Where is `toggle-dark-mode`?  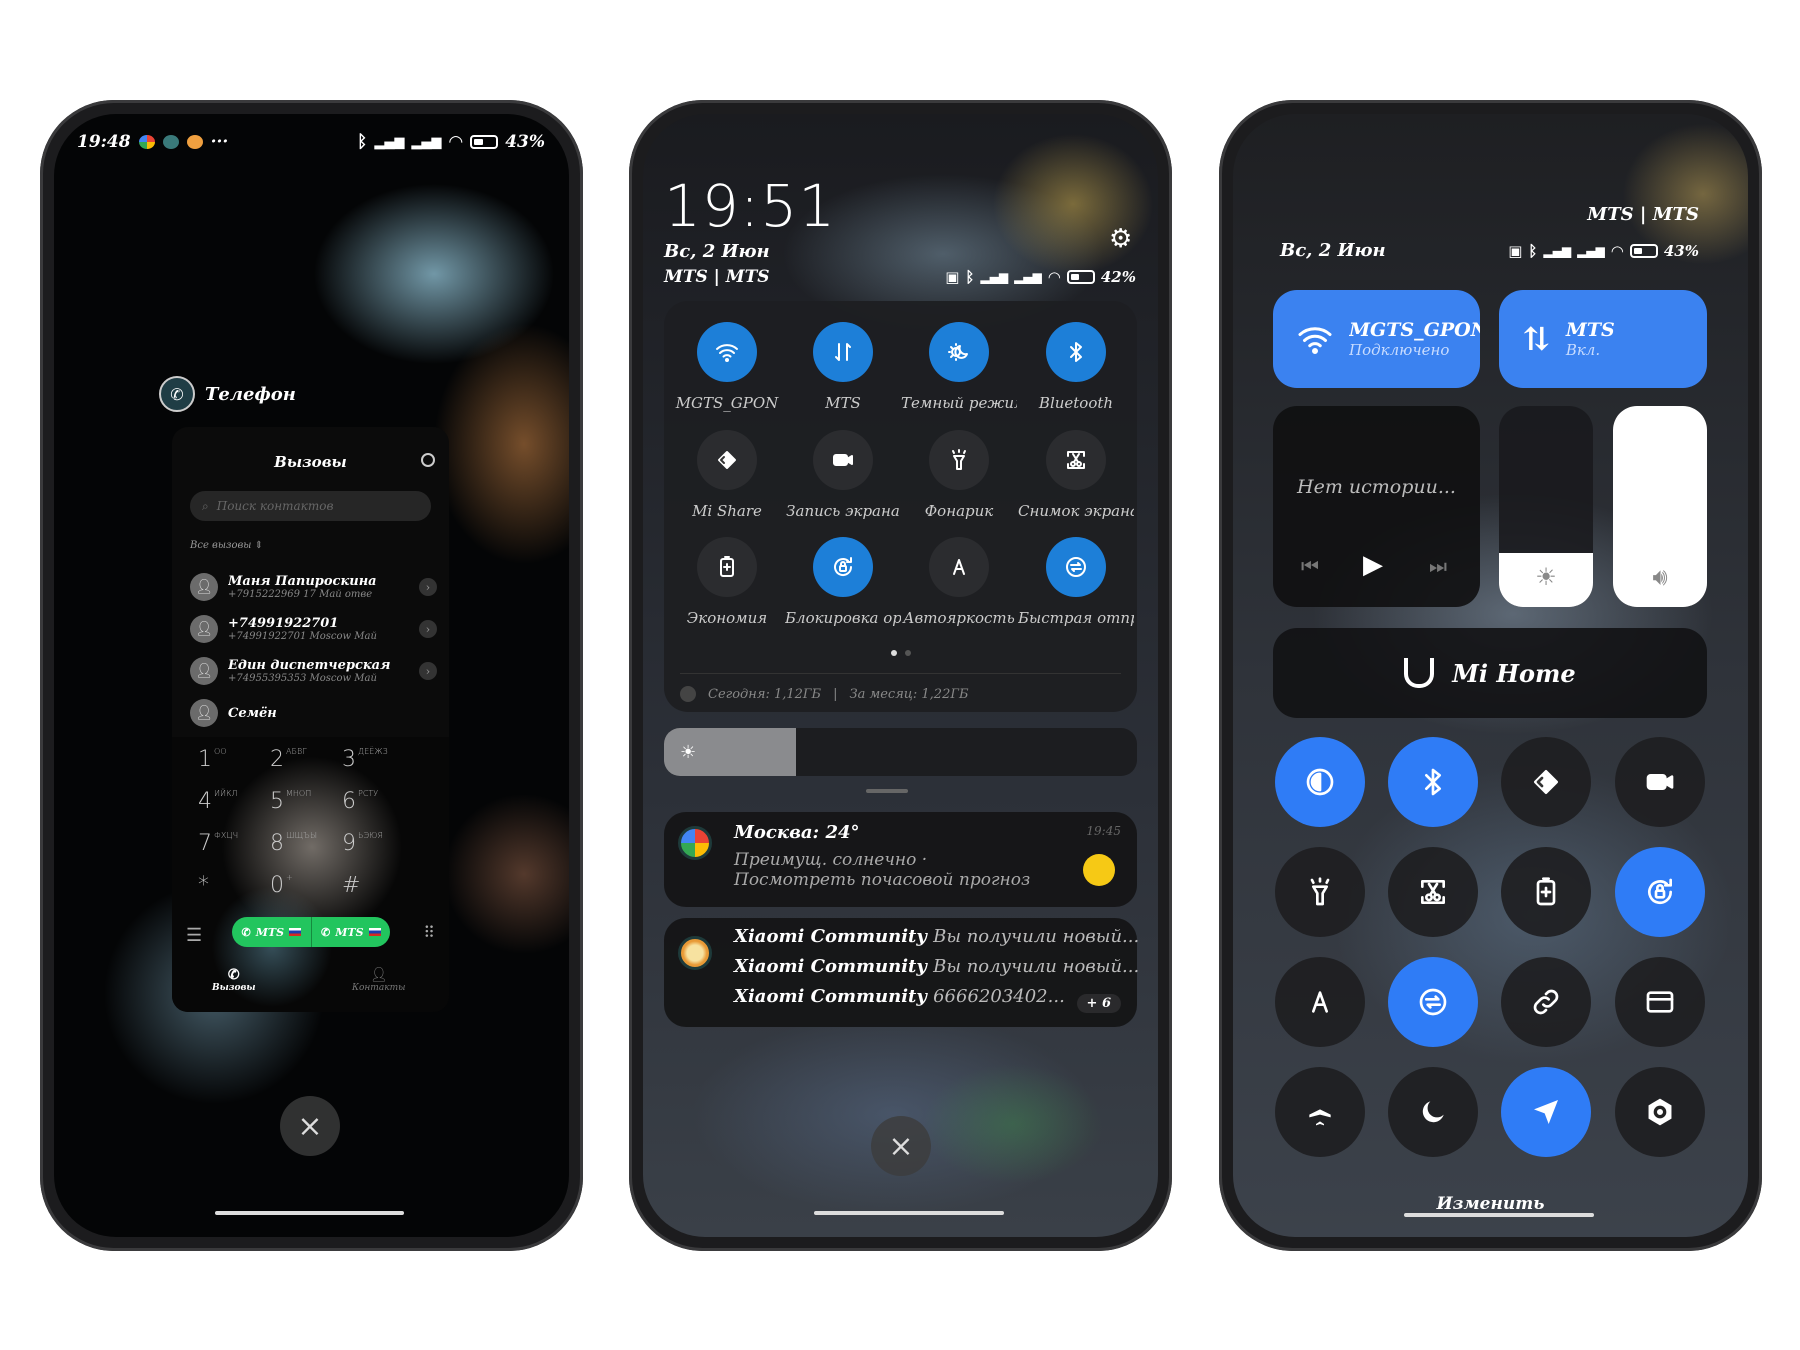
toggle-dark-mode is located at coordinates (959, 352).